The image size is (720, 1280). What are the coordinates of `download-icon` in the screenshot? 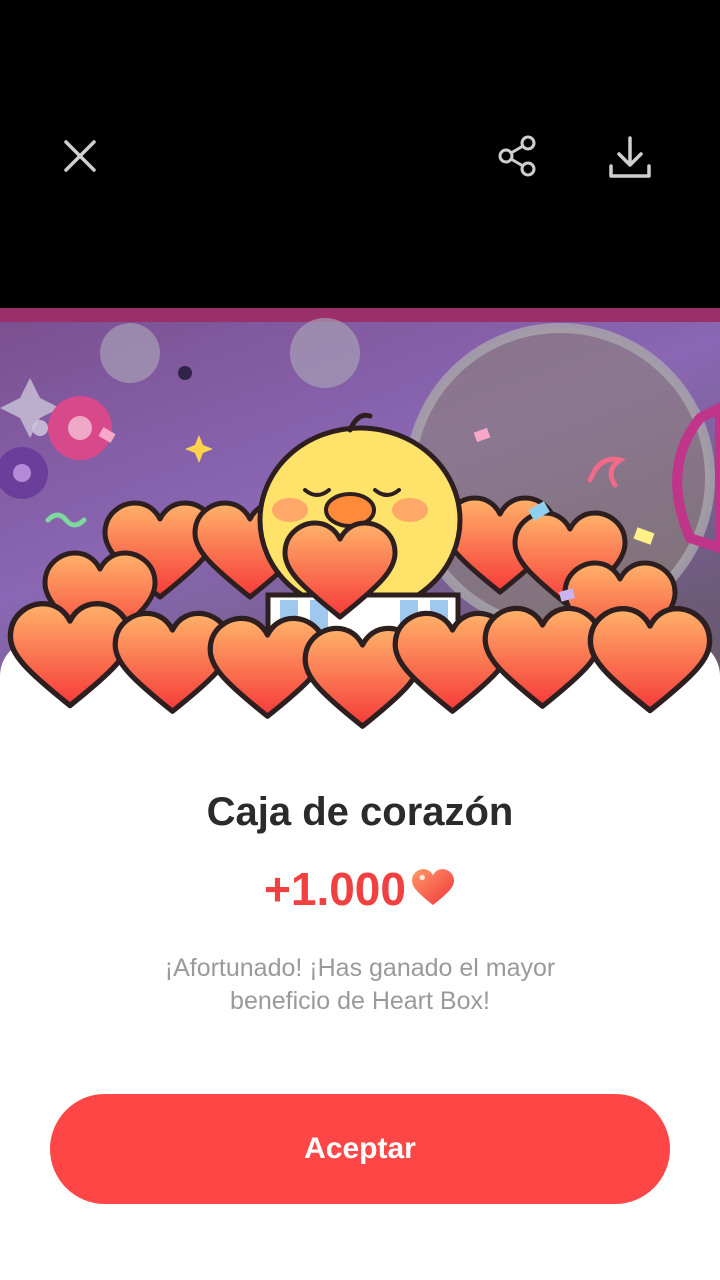 It's located at (630, 157).